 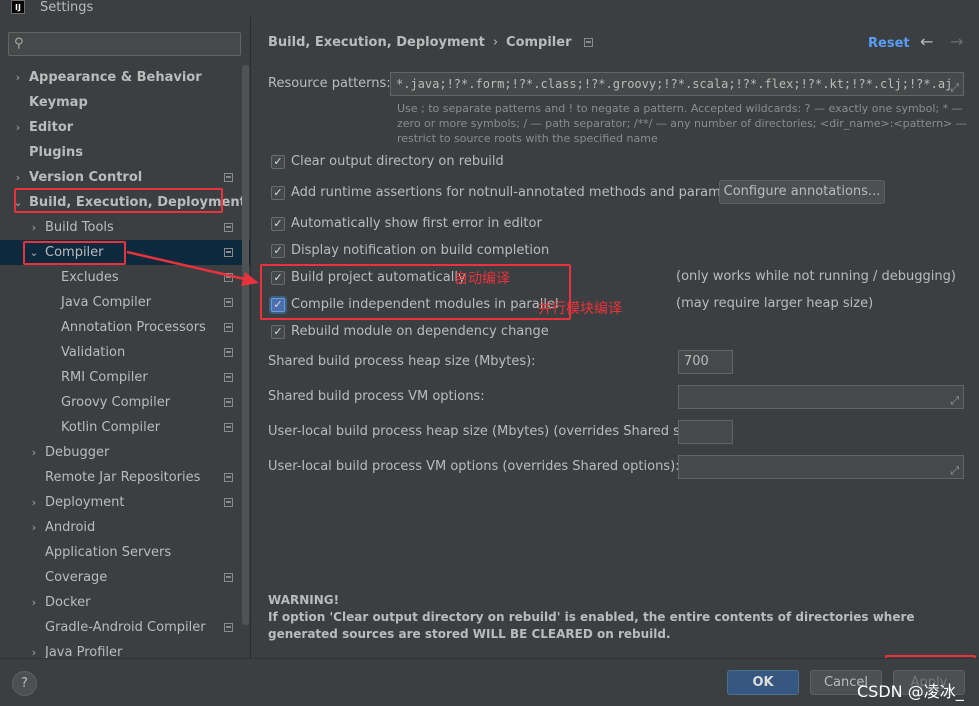 What do you see at coordinates (125, 602) in the screenshot?
I see `sidebar-item-docker: › Docker` at bounding box center [125, 602].